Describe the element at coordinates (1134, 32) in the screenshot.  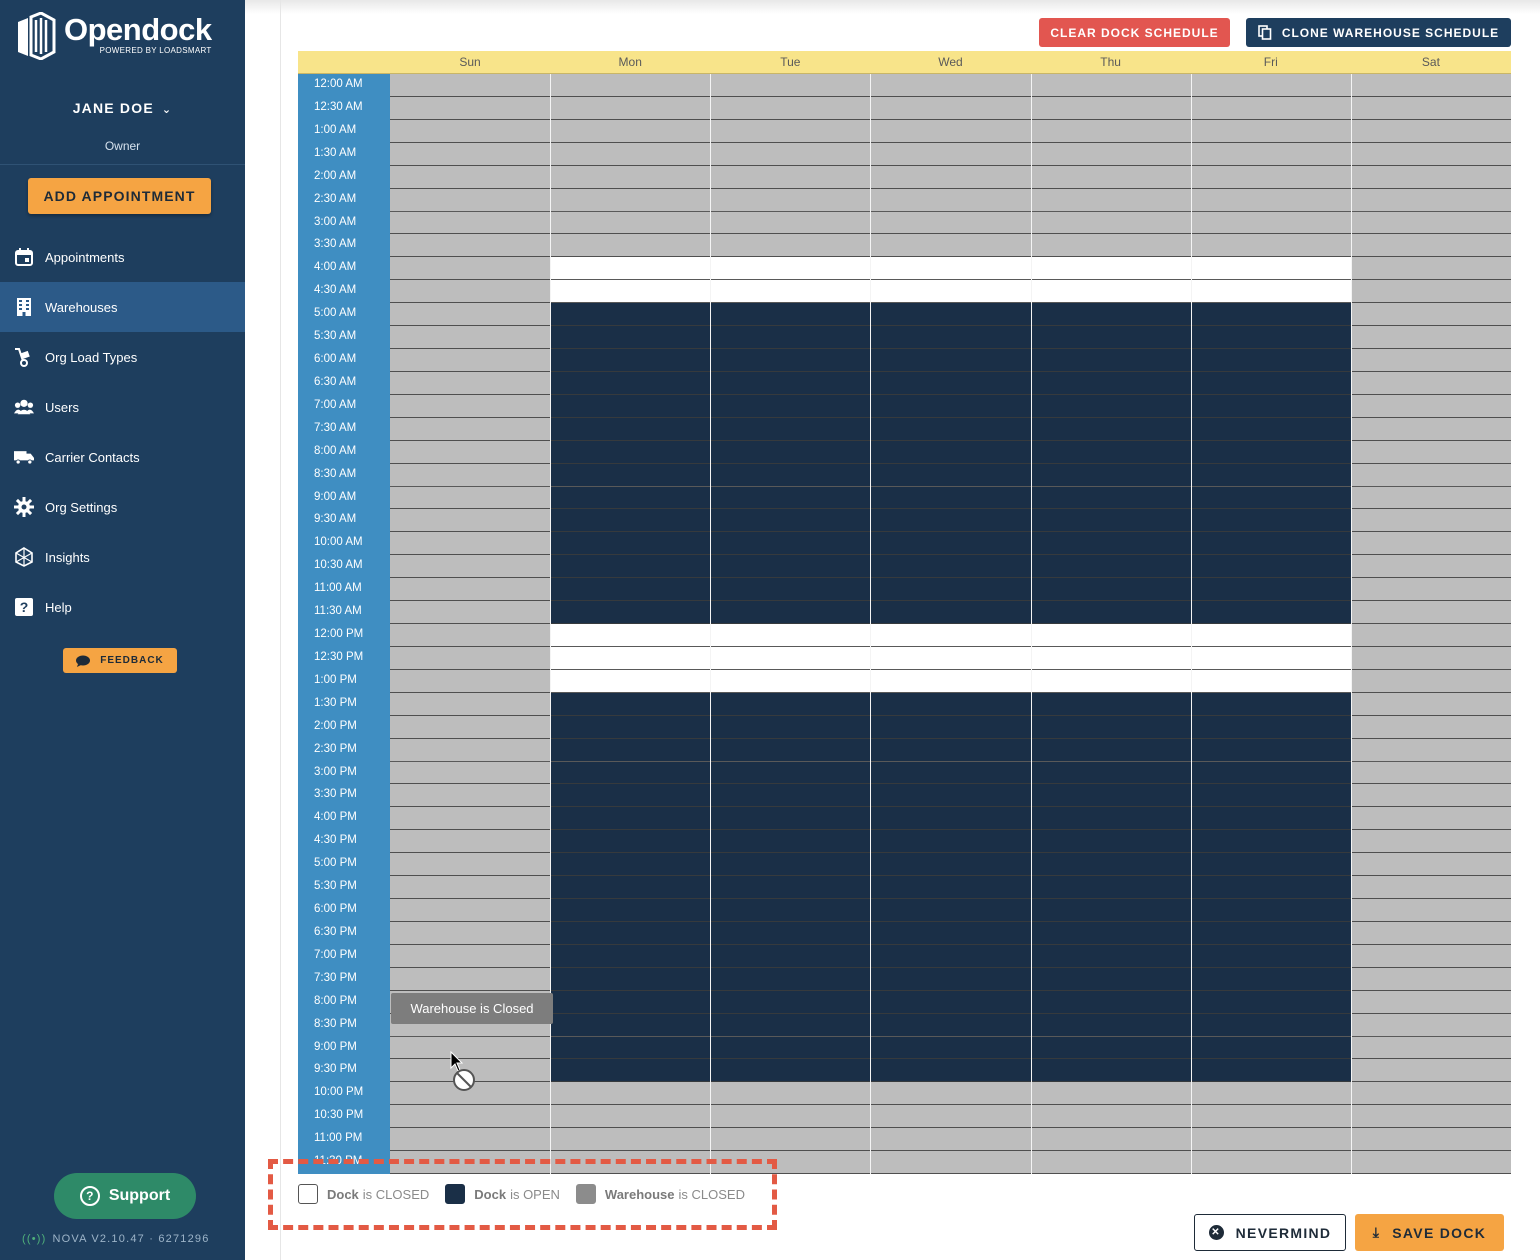
I see `clear-dock-schedule-button: CLEAR DOCK SCHEDULE` at that location.